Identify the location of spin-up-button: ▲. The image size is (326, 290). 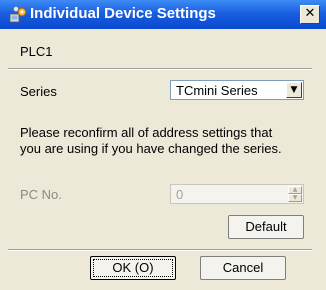
(295, 190).